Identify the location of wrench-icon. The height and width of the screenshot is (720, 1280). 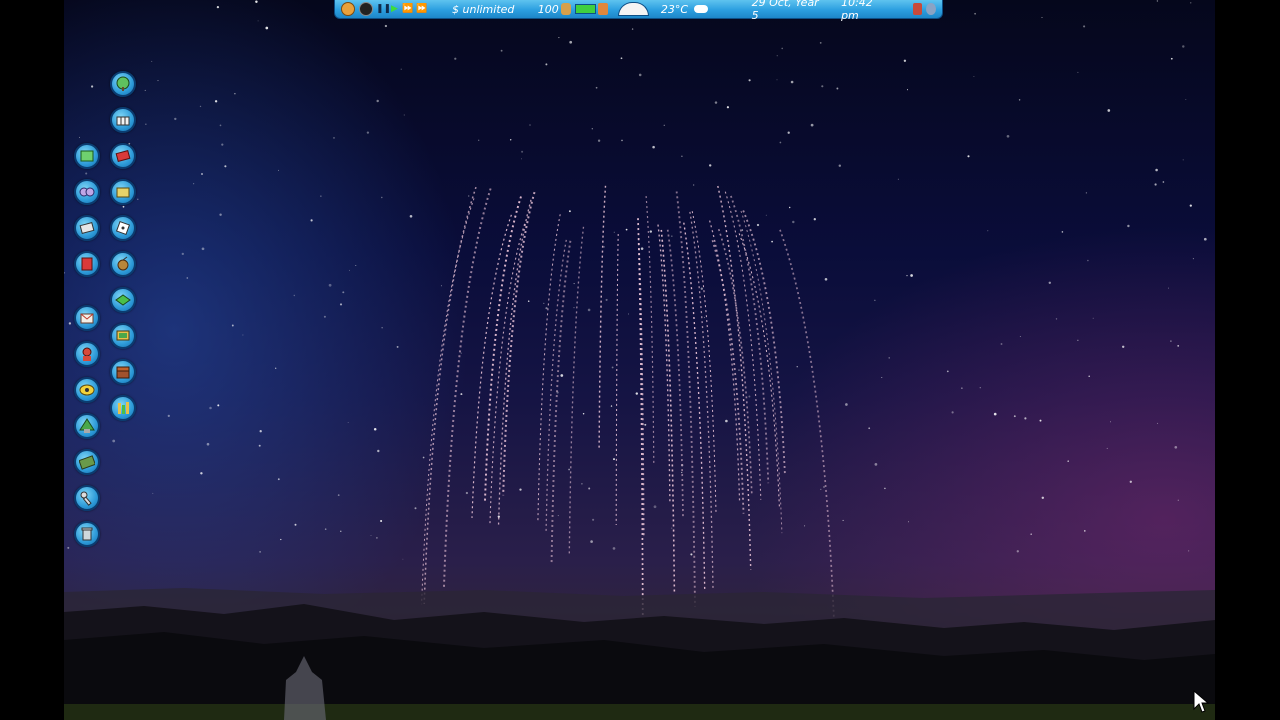
(86, 498).